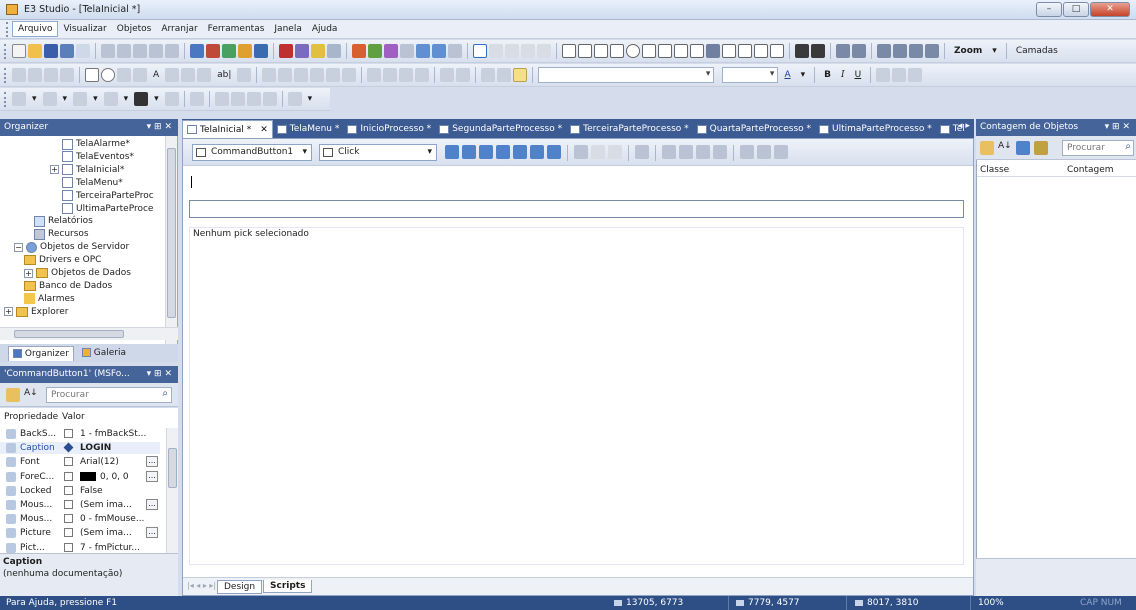 The image size is (1136, 610). I want to click on frame-icon, so click(229, 51).